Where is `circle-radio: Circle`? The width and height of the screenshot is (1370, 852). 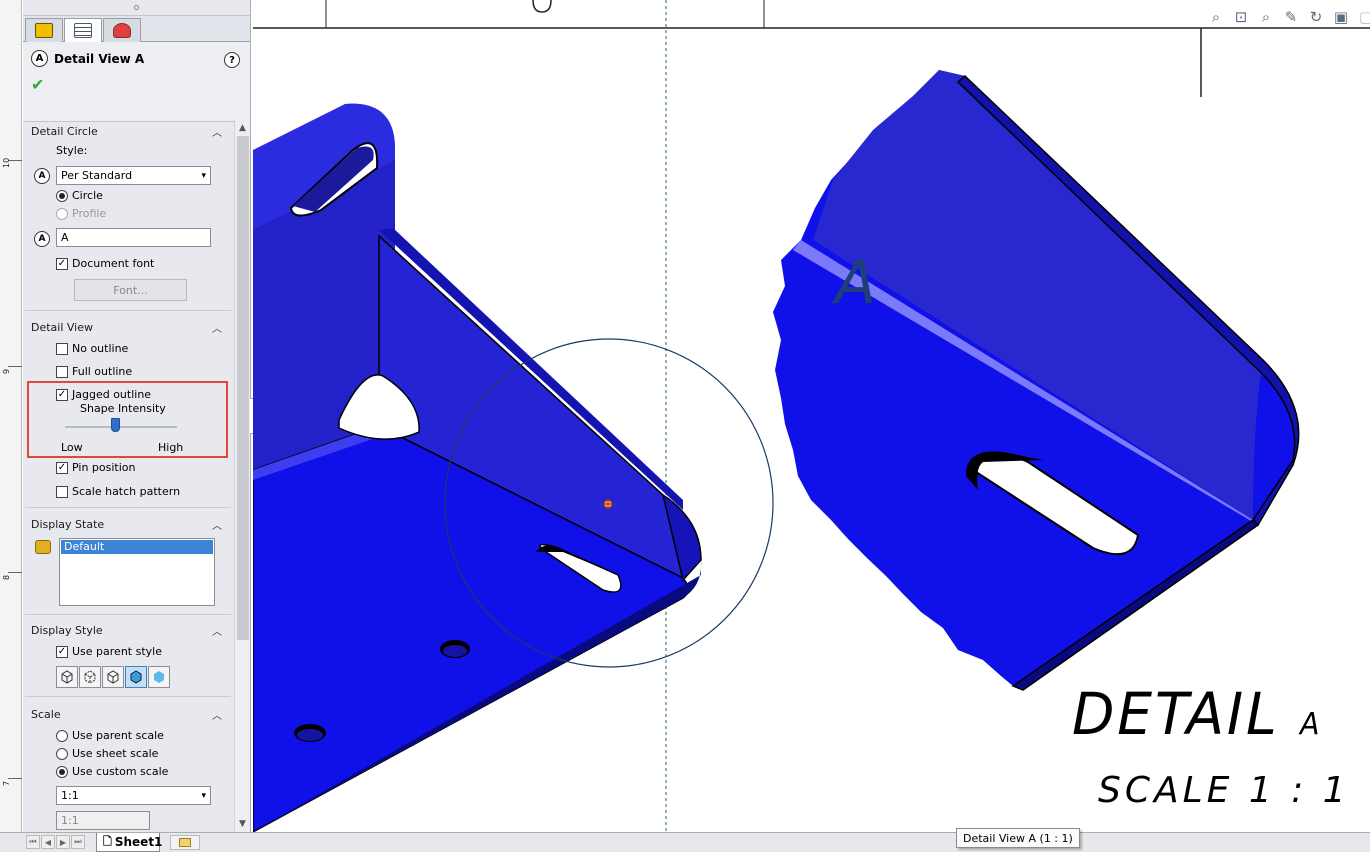 circle-radio: Circle is located at coordinates (79, 195).